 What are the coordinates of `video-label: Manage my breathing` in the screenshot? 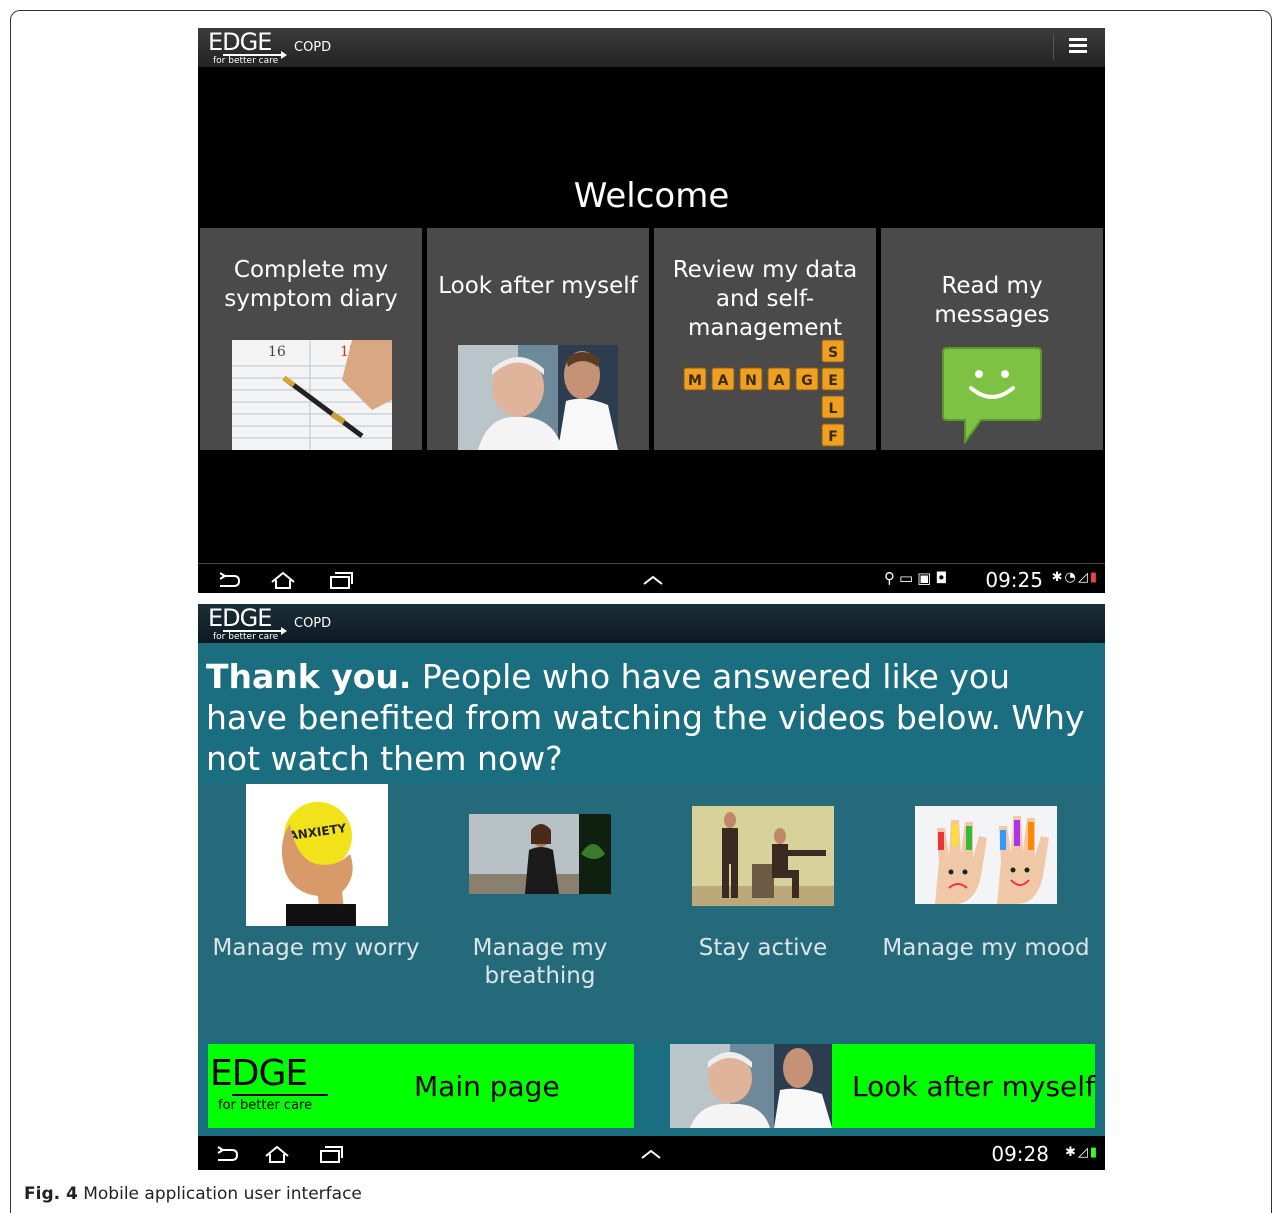 It's located at (540, 962).